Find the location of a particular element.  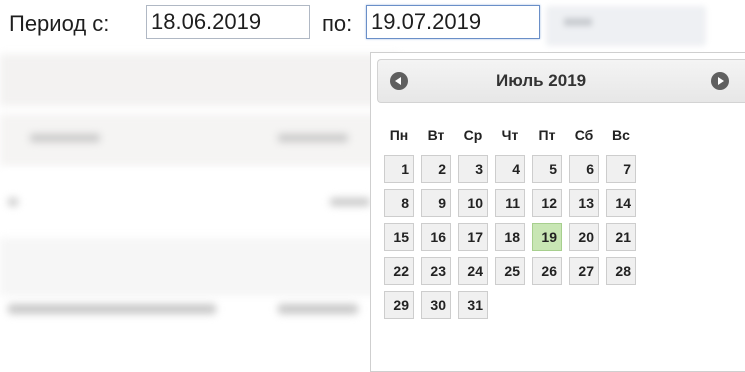

calendar-day: 18 is located at coordinates (510, 237).